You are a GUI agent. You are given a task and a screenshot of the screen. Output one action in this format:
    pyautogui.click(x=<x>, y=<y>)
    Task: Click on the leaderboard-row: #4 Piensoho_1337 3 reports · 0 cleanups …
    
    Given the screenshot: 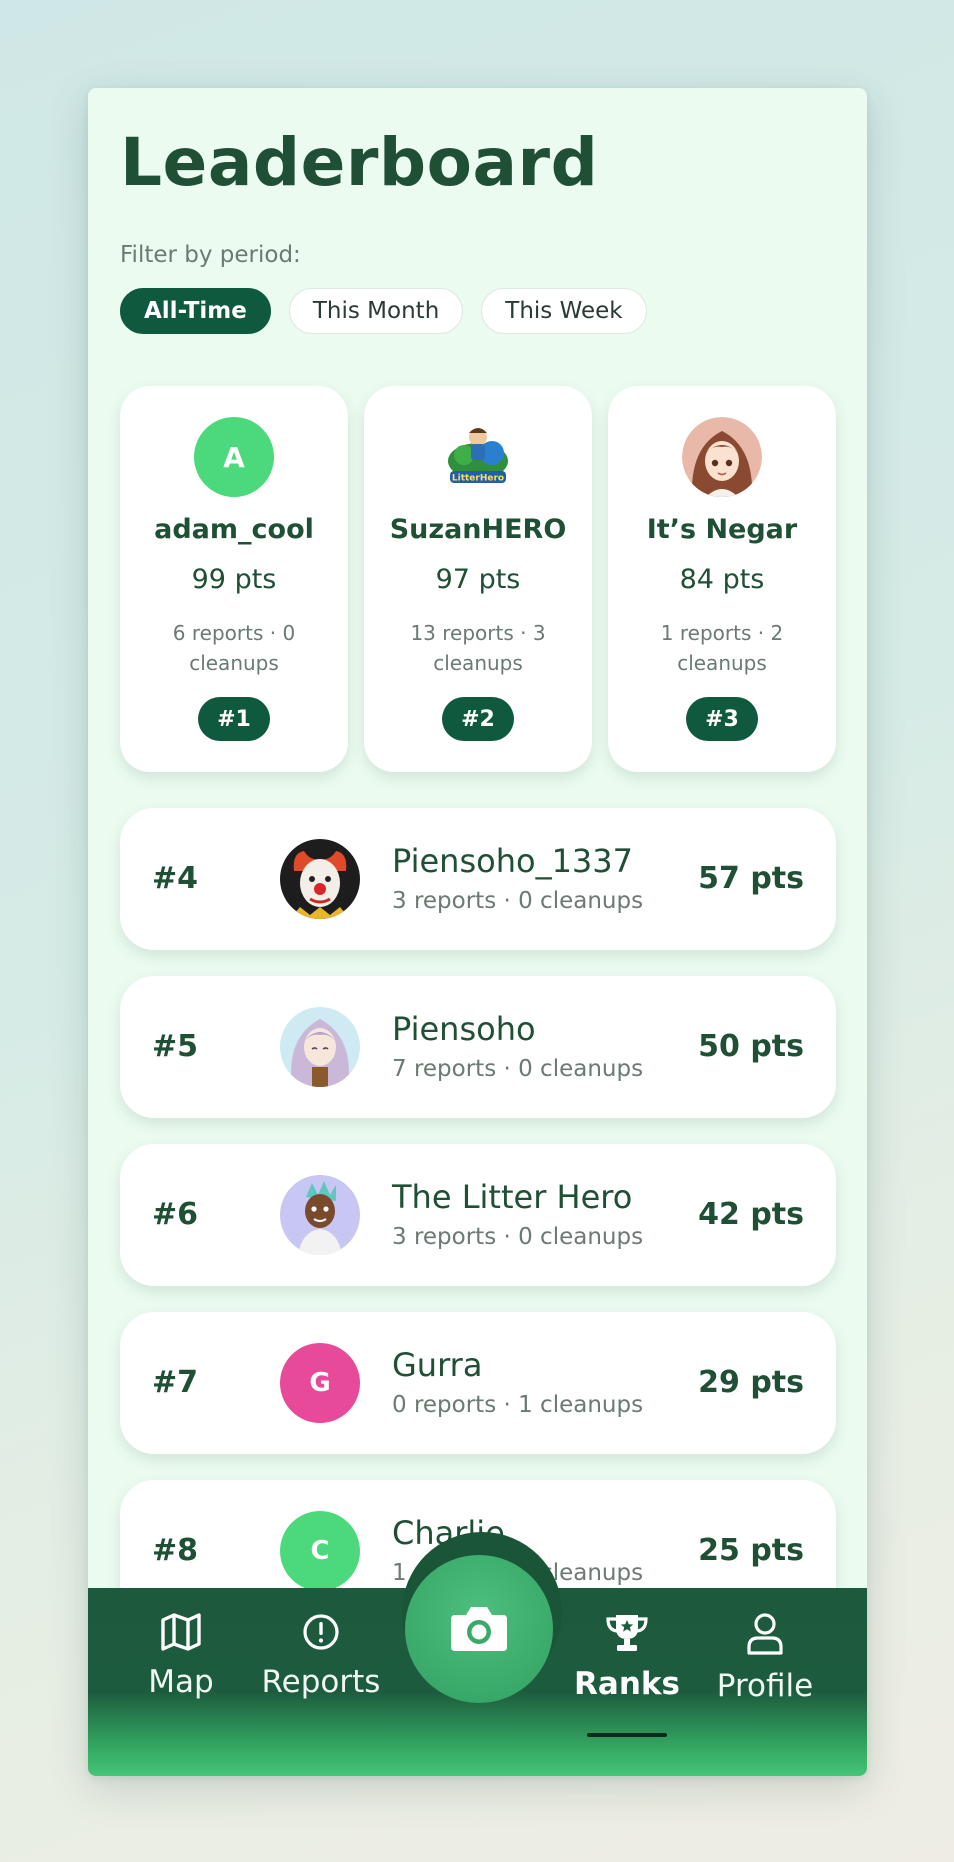 What is the action you would take?
    pyautogui.click(x=478, y=879)
    